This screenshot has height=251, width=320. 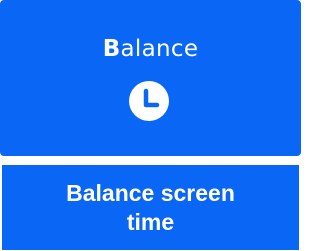 I want to click on tile-title: Balance, so click(x=150, y=49).